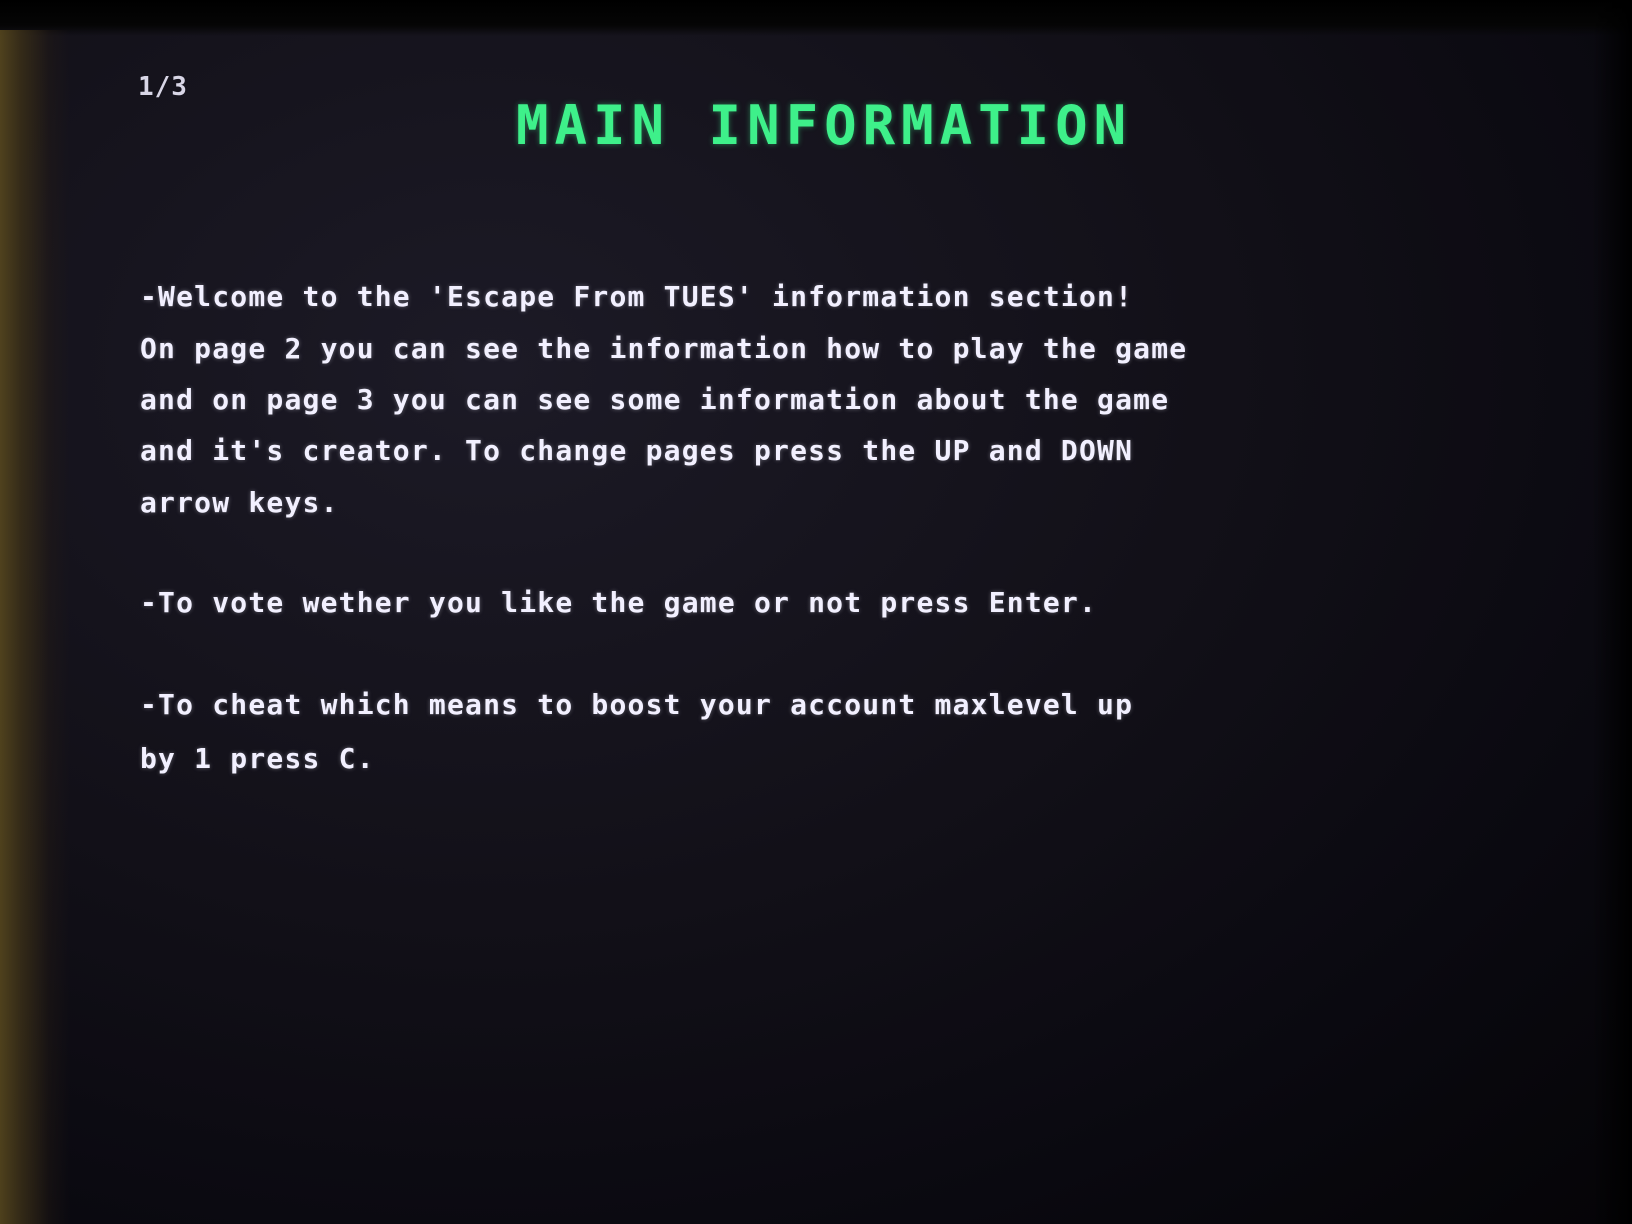  Describe the element at coordinates (239, 502) in the screenshot. I see `info-line: arrow keys.` at that location.